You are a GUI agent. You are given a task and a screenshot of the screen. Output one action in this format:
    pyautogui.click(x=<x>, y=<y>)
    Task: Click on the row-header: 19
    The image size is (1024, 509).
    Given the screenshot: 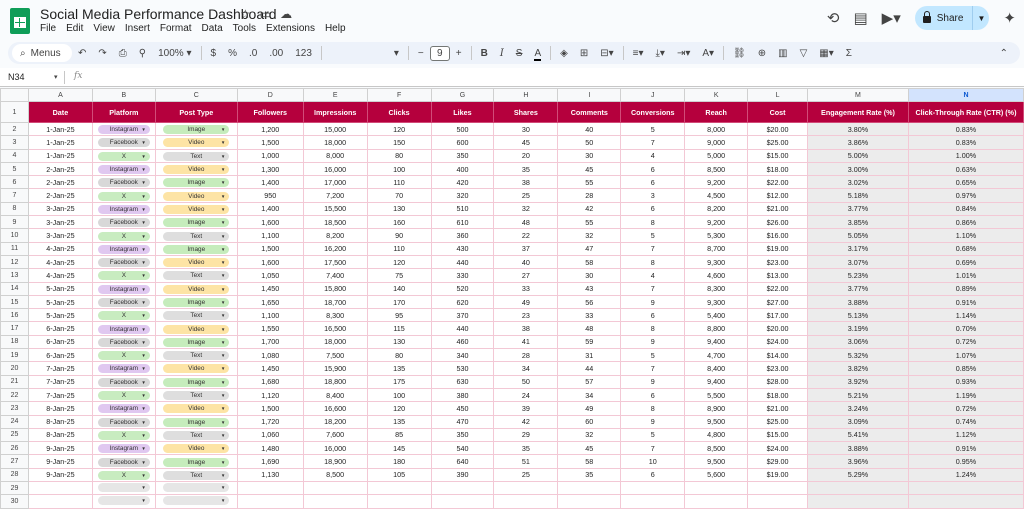 What is the action you would take?
    pyautogui.click(x=14, y=355)
    